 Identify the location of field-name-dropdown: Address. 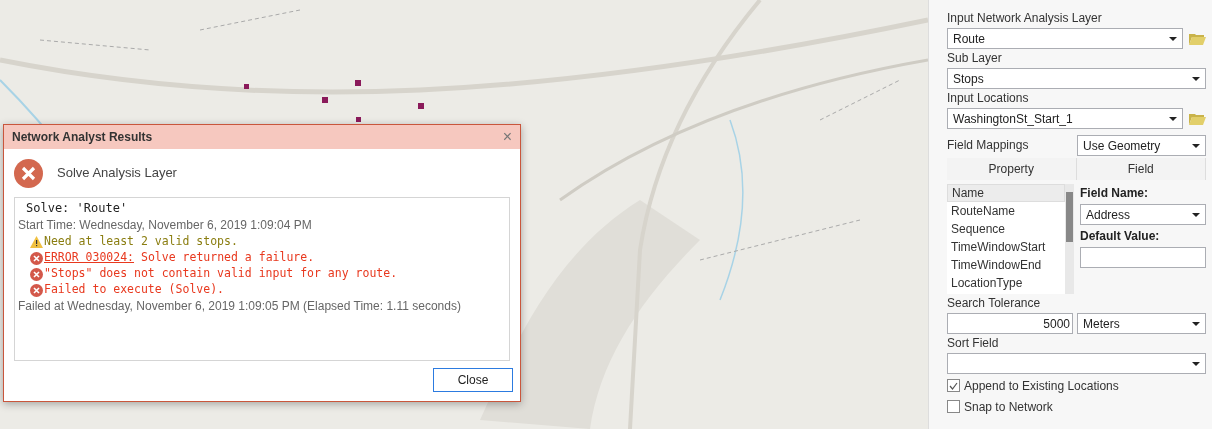
(1143, 214).